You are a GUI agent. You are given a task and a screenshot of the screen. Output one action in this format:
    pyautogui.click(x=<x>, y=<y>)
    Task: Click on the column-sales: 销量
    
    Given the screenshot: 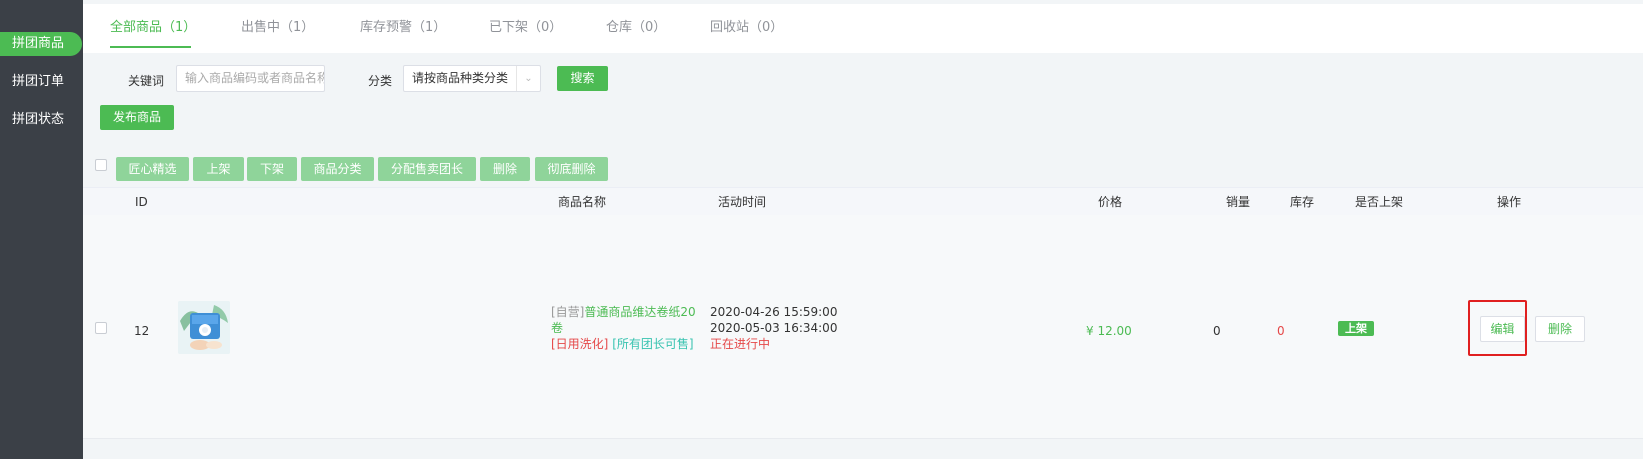 What is the action you would take?
    pyautogui.click(x=1238, y=202)
    